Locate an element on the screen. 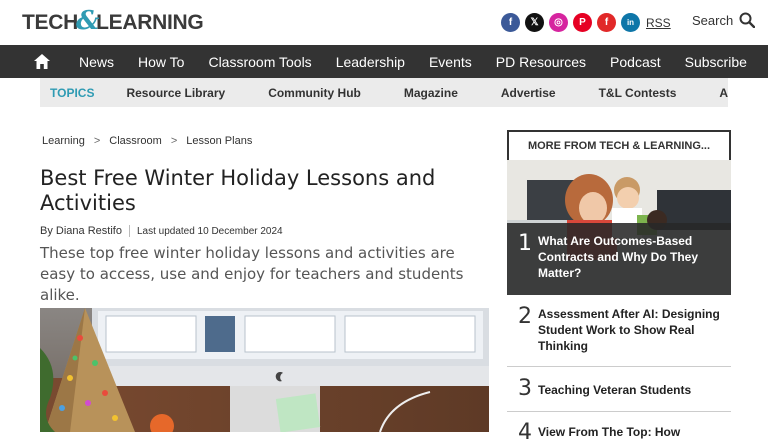  logo-text-right: LEARNING is located at coordinates (150, 22).